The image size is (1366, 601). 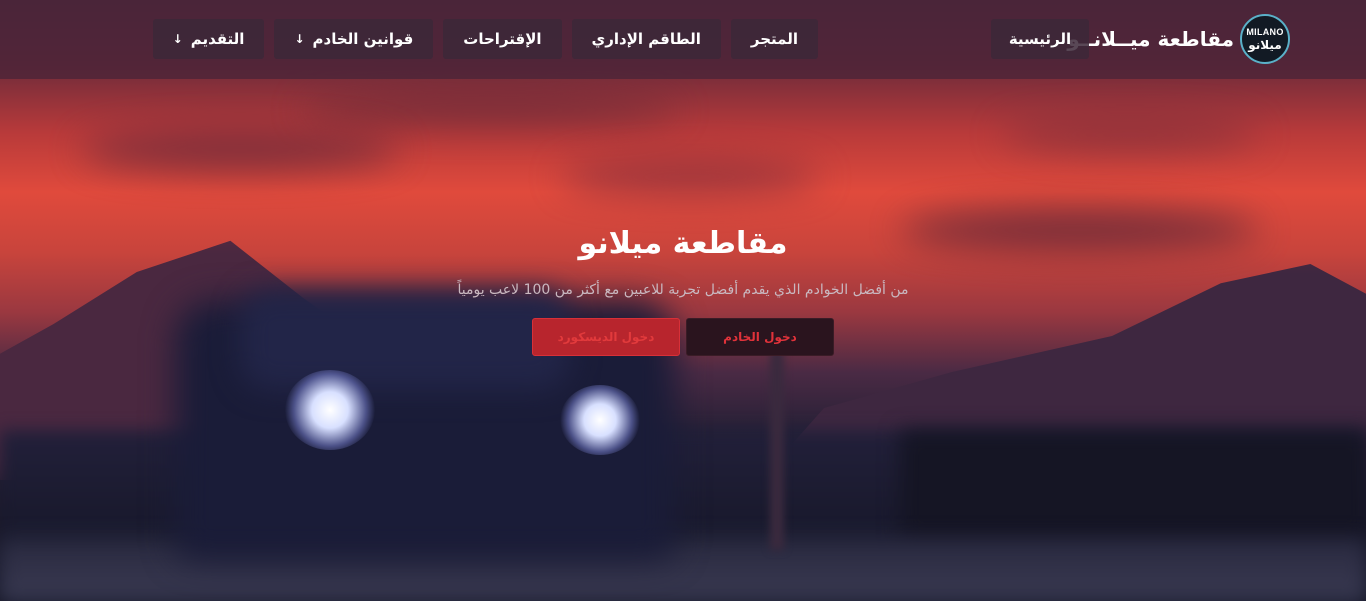 What do you see at coordinates (1133, 485) in the screenshot?
I see `buildings` at bounding box center [1133, 485].